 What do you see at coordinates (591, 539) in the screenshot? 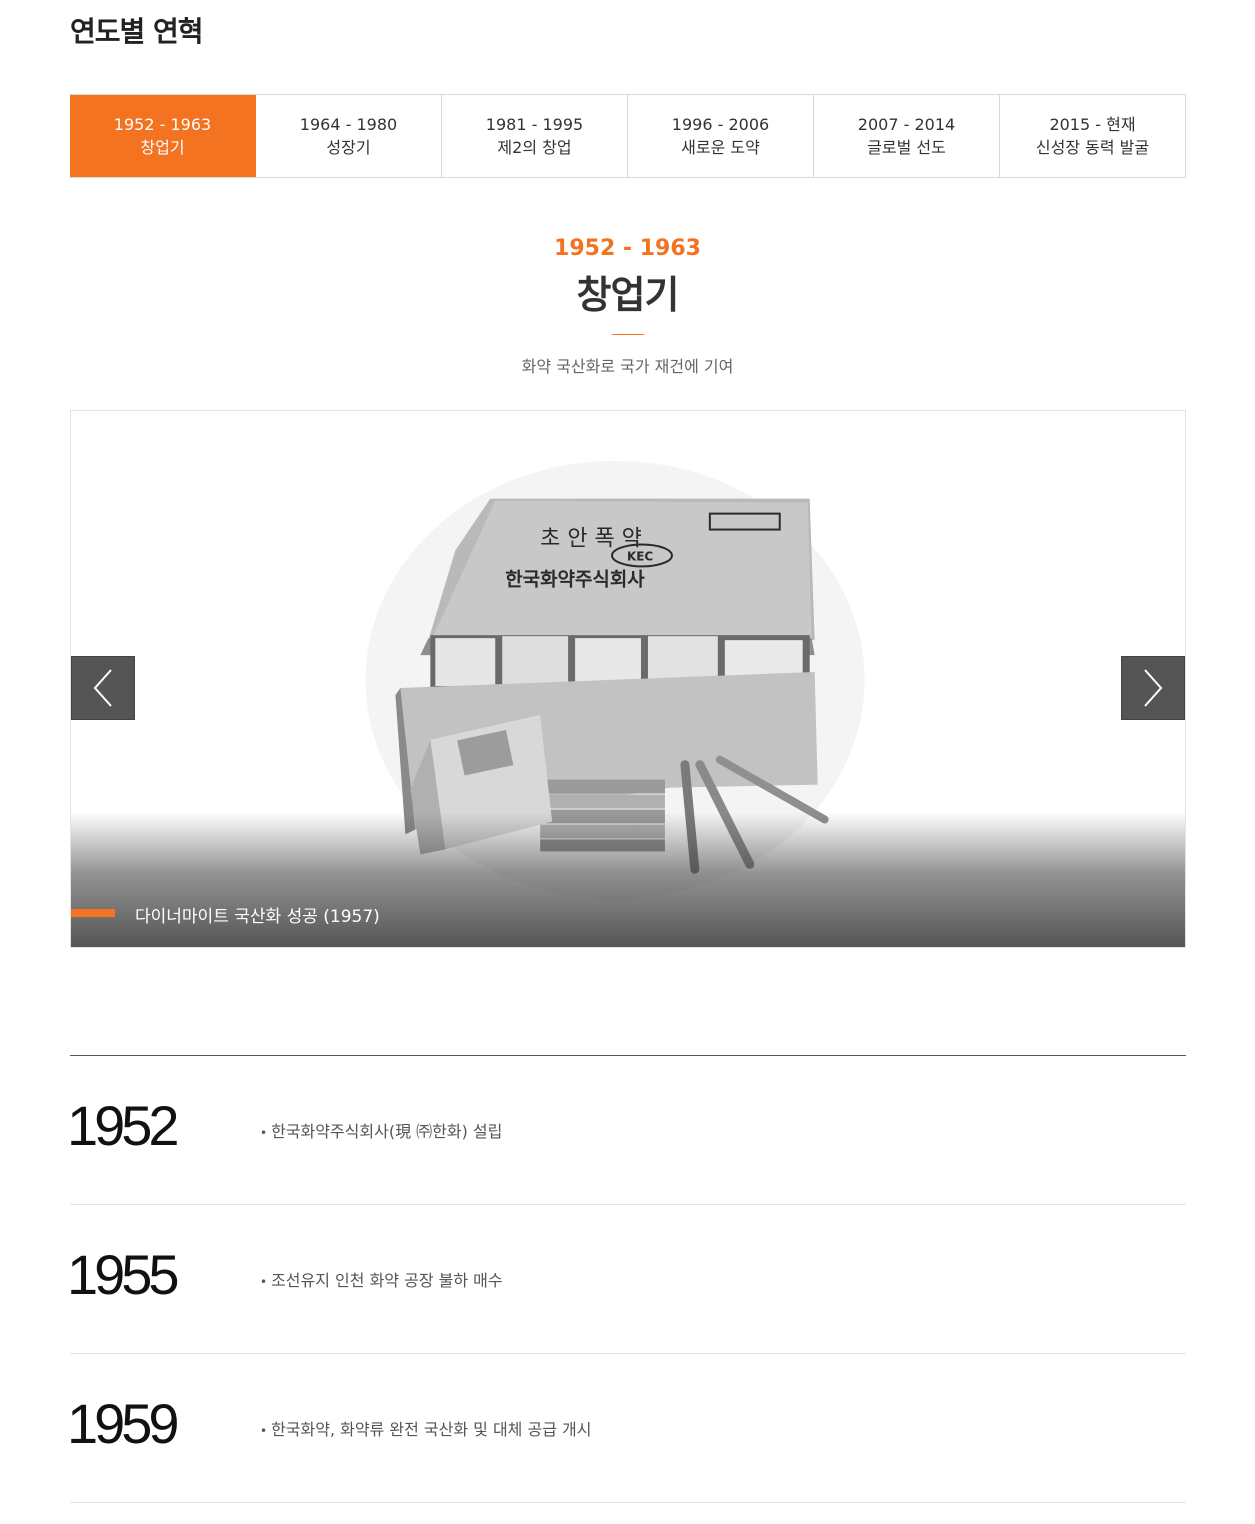
I see `box-label-text: 초 안 폭 약` at bounding box center [591, 539].